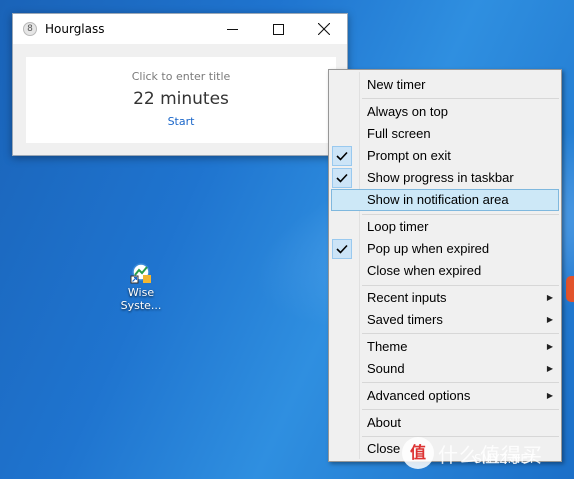 The height and width of the screenshot is (479, 574). I want to click on menu-item-recent-inputs: Recent inputs ▶, so click(445, 298).